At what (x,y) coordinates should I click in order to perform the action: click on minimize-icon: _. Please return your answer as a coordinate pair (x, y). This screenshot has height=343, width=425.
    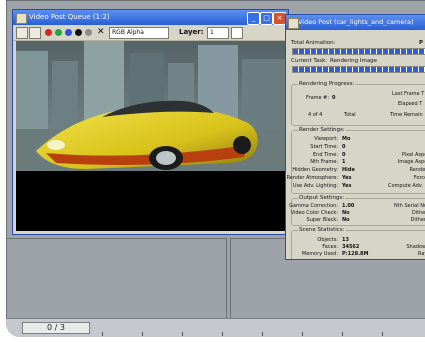
    Looking at the image, I should click on (253, 18).